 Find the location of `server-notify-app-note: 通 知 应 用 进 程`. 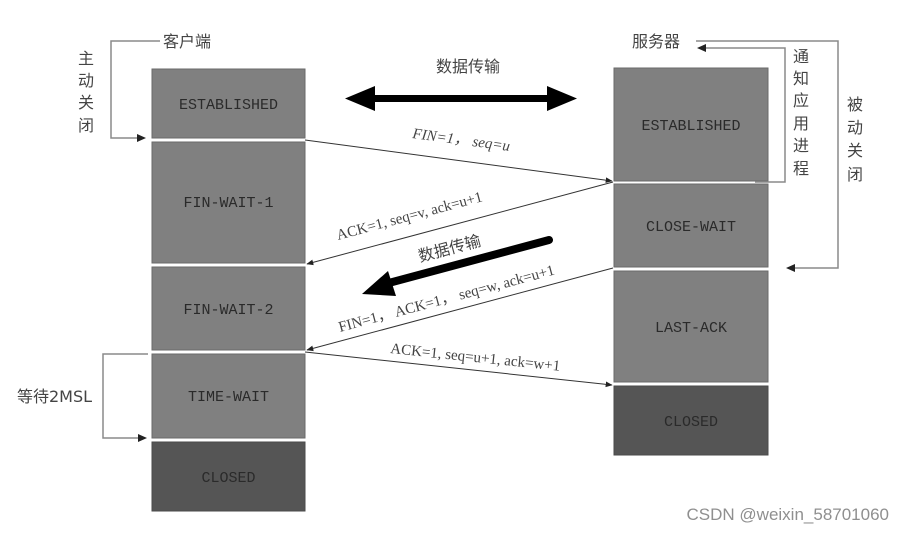

server-notify-app-note: 通 知 应 用 进 程 is located at coordinates (801, 112).